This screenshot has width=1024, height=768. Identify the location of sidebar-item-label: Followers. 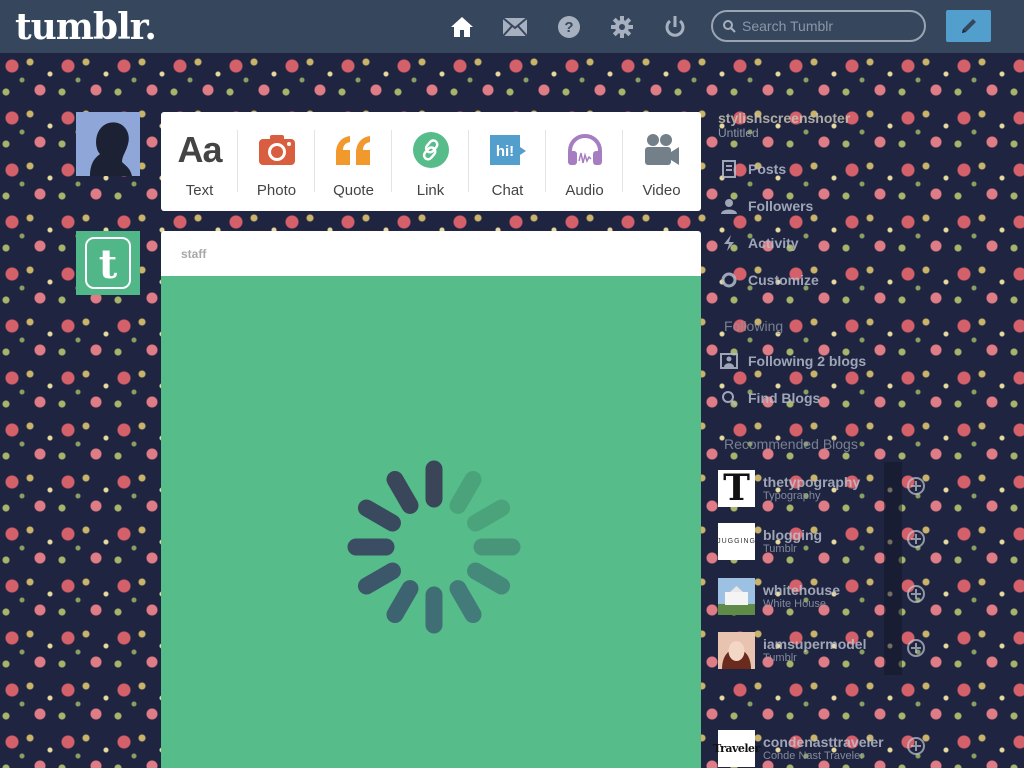
(781, 206).